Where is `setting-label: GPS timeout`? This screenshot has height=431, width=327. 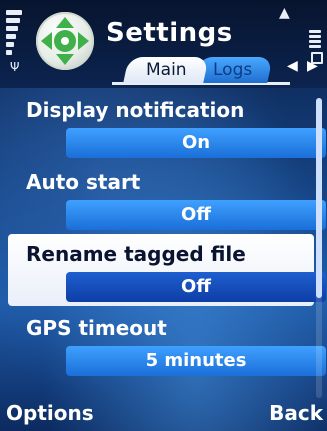 setting-label: GPS timeout is located at coordinates (96, 328).